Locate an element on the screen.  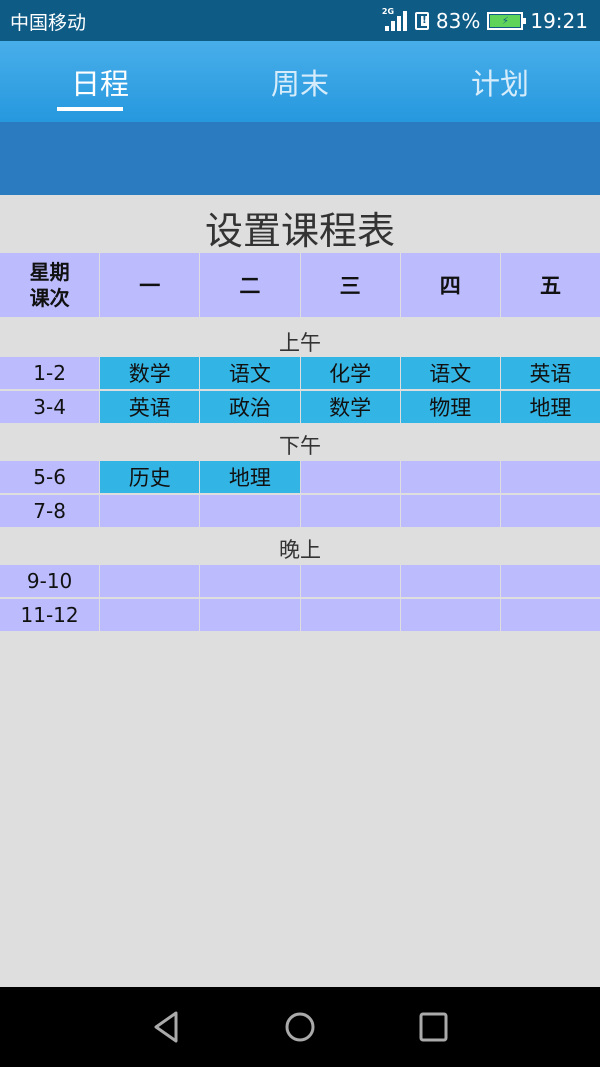
tab-schedule: 日程 is located at coordinates (100, 82).